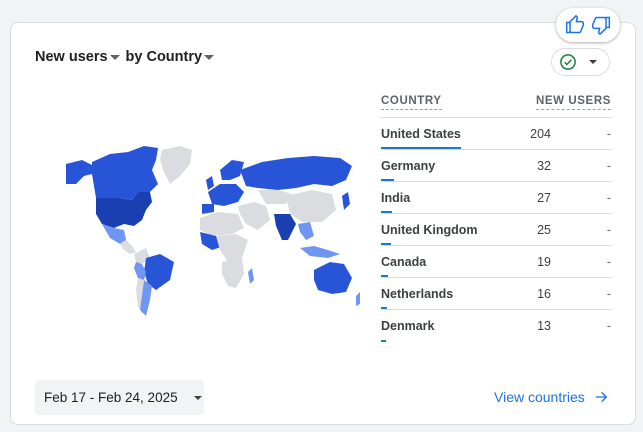 Image resolution: width=643 pixels, height=432 pixels. What do you see at coordinates (311, 206) in the screenshot?
I see `map-region-china` at bounding box center [311, 206].